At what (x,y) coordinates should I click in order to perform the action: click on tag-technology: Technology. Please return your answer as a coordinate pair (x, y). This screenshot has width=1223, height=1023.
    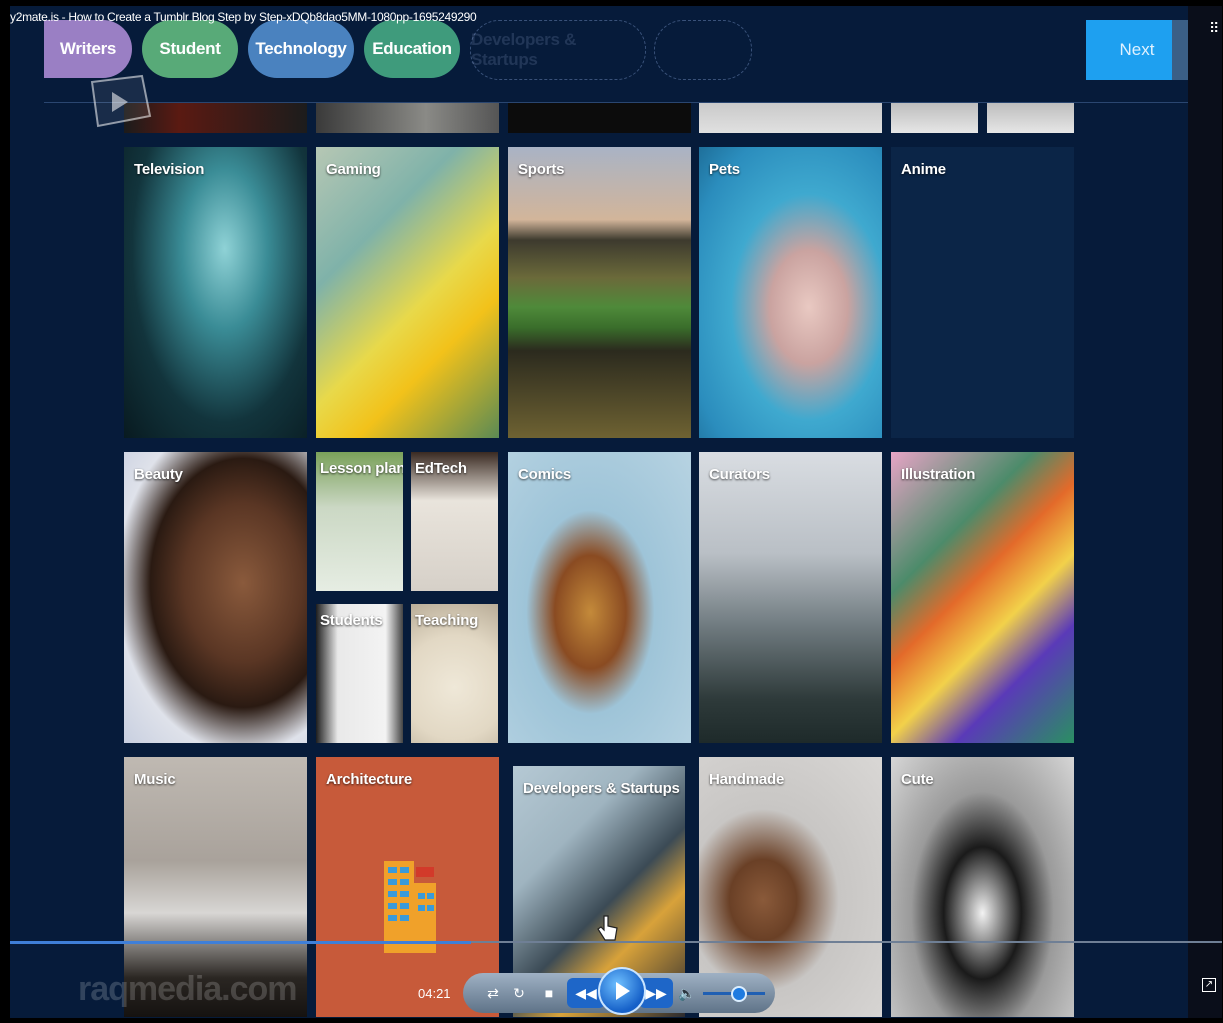
    Looking at the image, I should click on (301, 49).